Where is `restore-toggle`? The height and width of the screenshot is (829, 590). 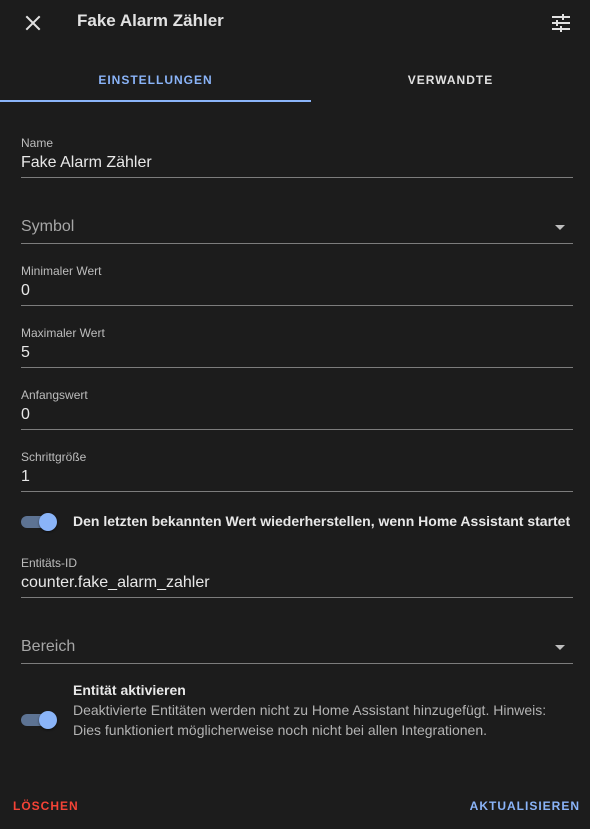 restore-toggle is located at coordinates (39, 522).